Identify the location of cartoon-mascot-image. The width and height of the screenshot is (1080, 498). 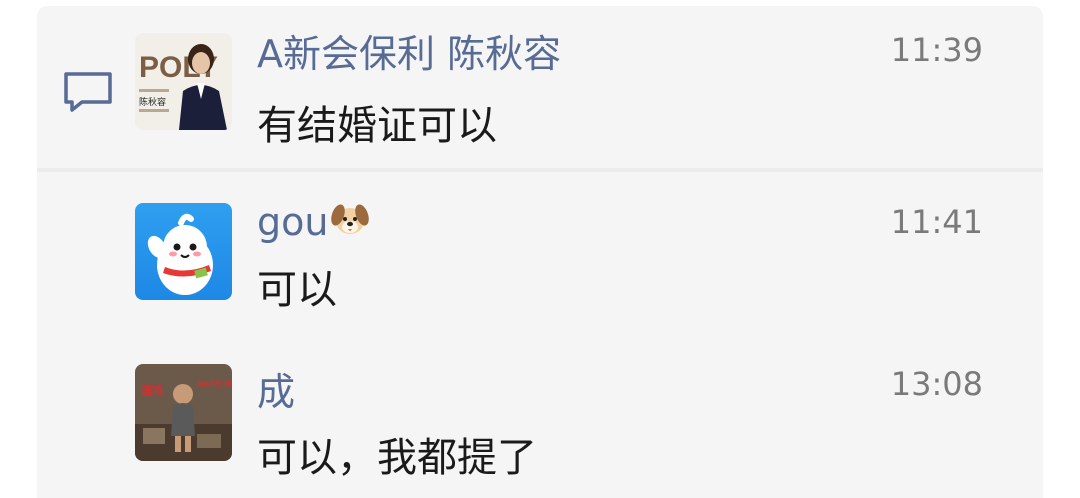
(183, 251).